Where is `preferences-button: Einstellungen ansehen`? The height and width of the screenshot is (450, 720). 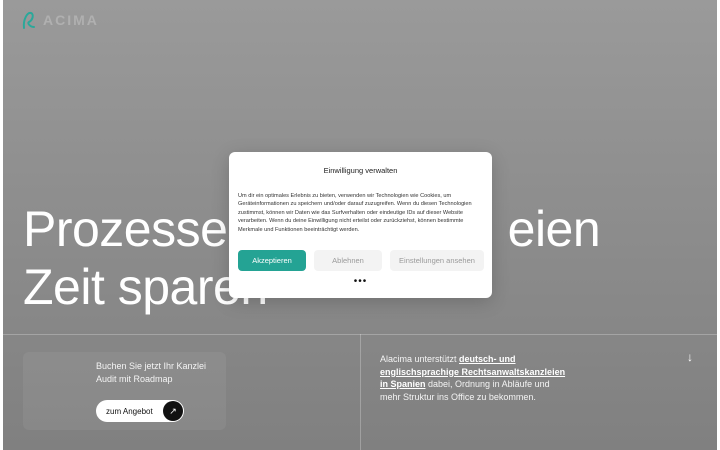 preferences-button: Einstellungen ansehen is located at coordinates (437, 260).